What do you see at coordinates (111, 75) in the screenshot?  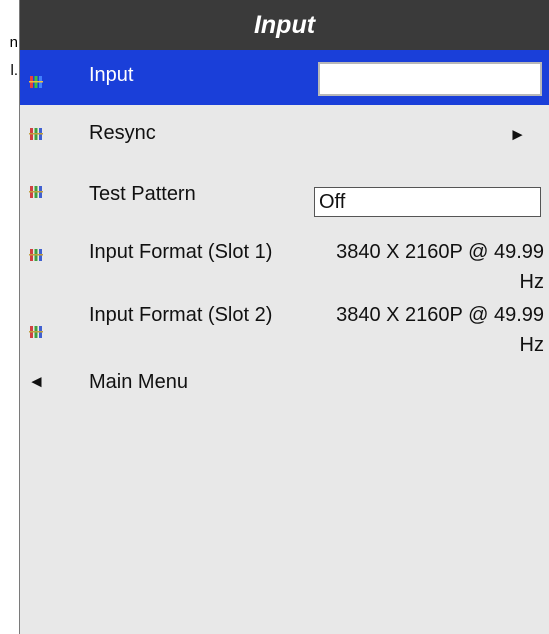 I see `menu-item-label: Input` at bounding box center [111, 75].